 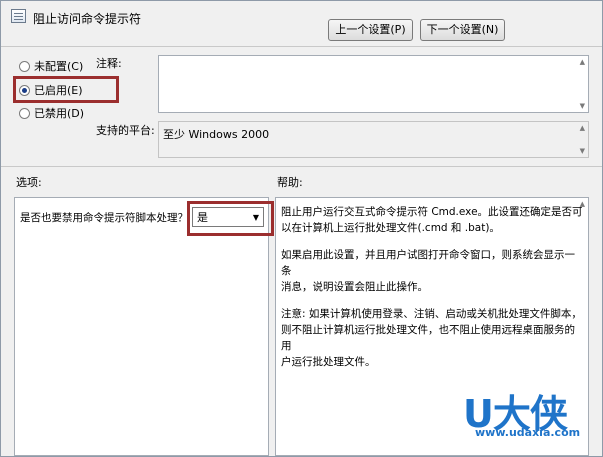 What do you see at coordinates (428, 263) in the screenshot?
I see `help-line: 如果启用此设置，并且用户试图打开命令窗口，则系统会显示一条` at bounding box center [428, 263].